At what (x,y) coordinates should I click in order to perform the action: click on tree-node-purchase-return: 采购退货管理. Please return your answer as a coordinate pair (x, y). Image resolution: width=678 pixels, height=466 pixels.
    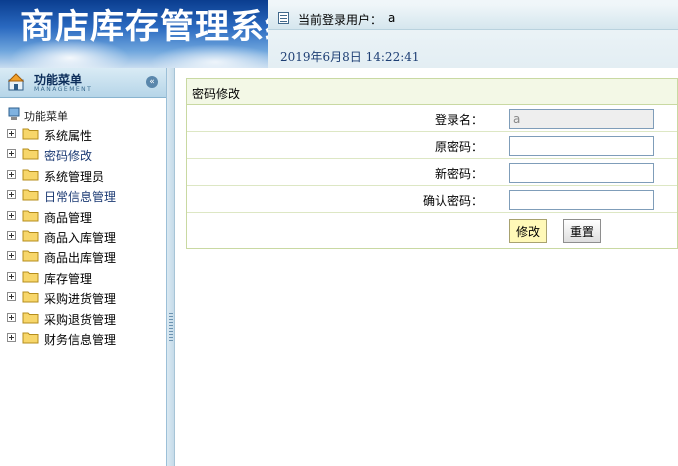
    Looking at the image, I should click on (83, 318).